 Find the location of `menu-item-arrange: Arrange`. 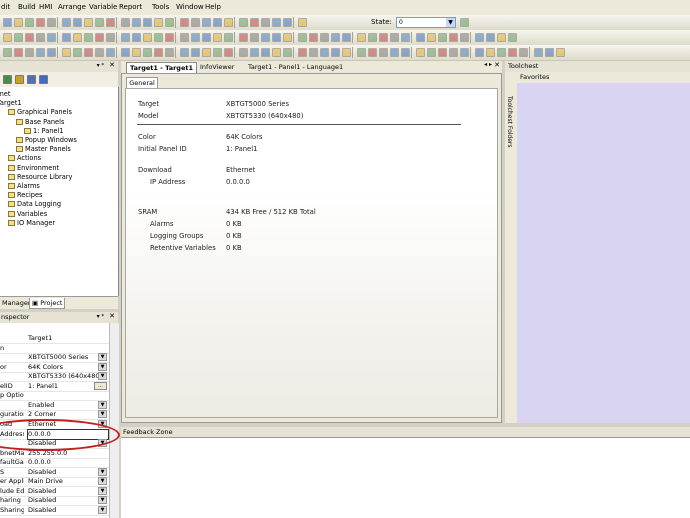

menu-item-arrange: Arrange is located at coordinates (72, 7).